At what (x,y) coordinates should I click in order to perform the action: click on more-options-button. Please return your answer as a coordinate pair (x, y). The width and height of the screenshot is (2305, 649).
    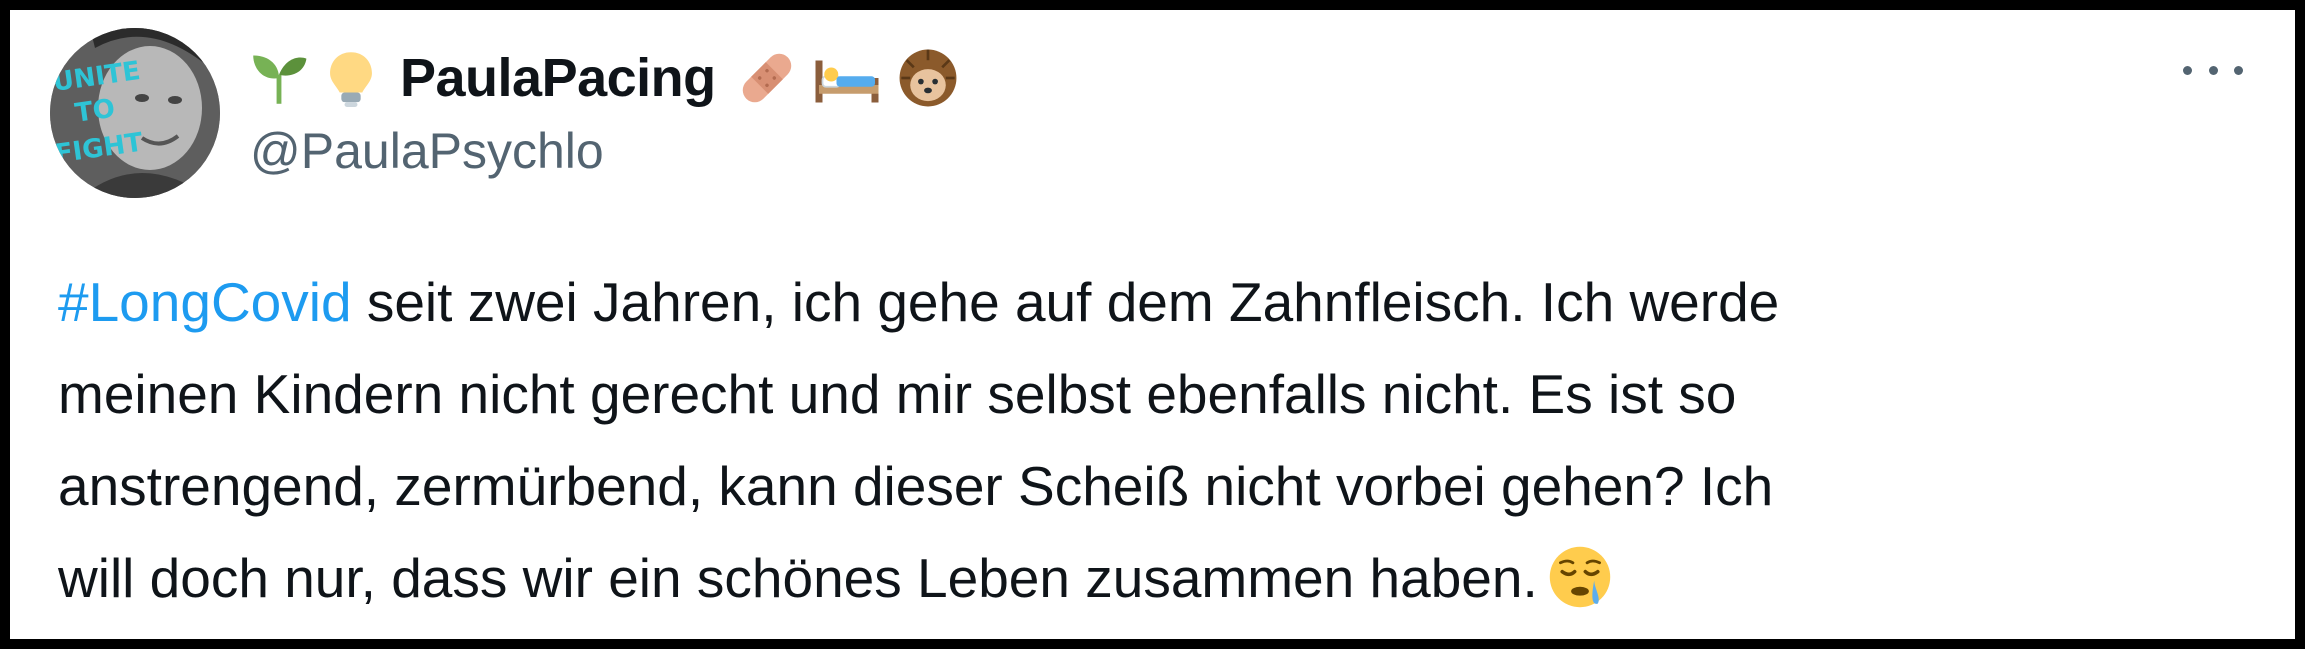
    Looking at the image, I should click on (2213, 70).